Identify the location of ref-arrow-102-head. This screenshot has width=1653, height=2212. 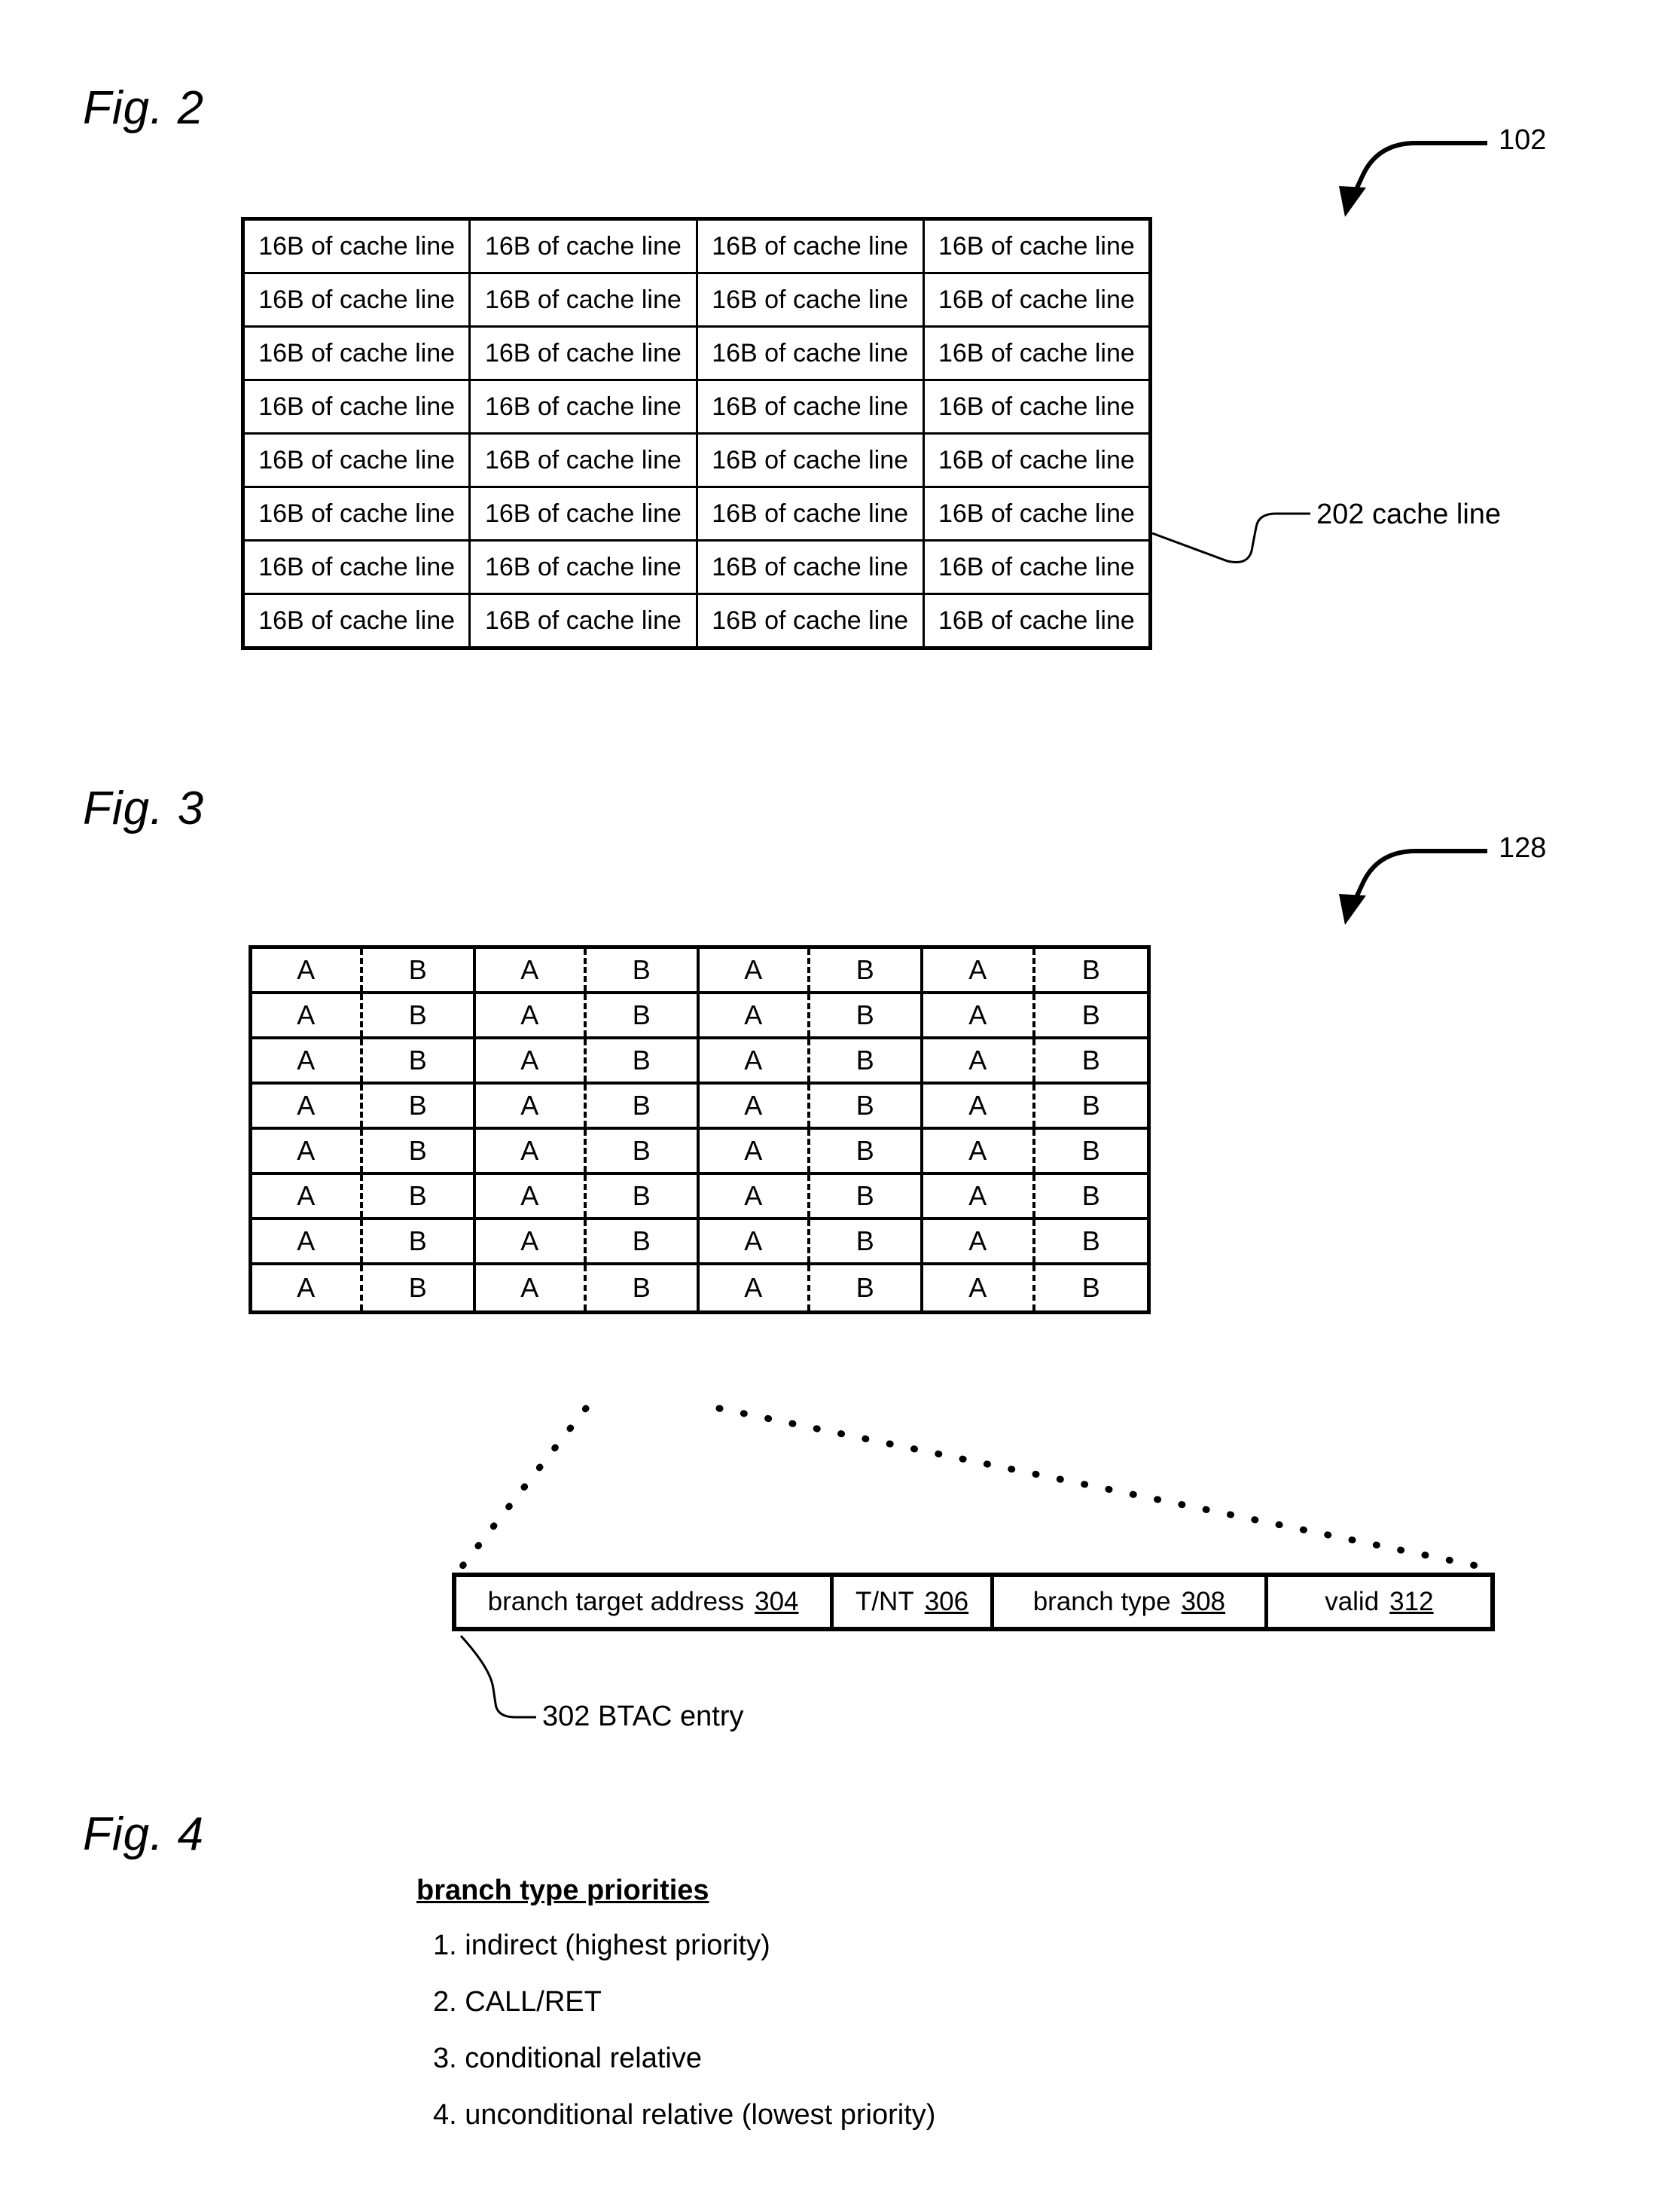
(1352, 201).